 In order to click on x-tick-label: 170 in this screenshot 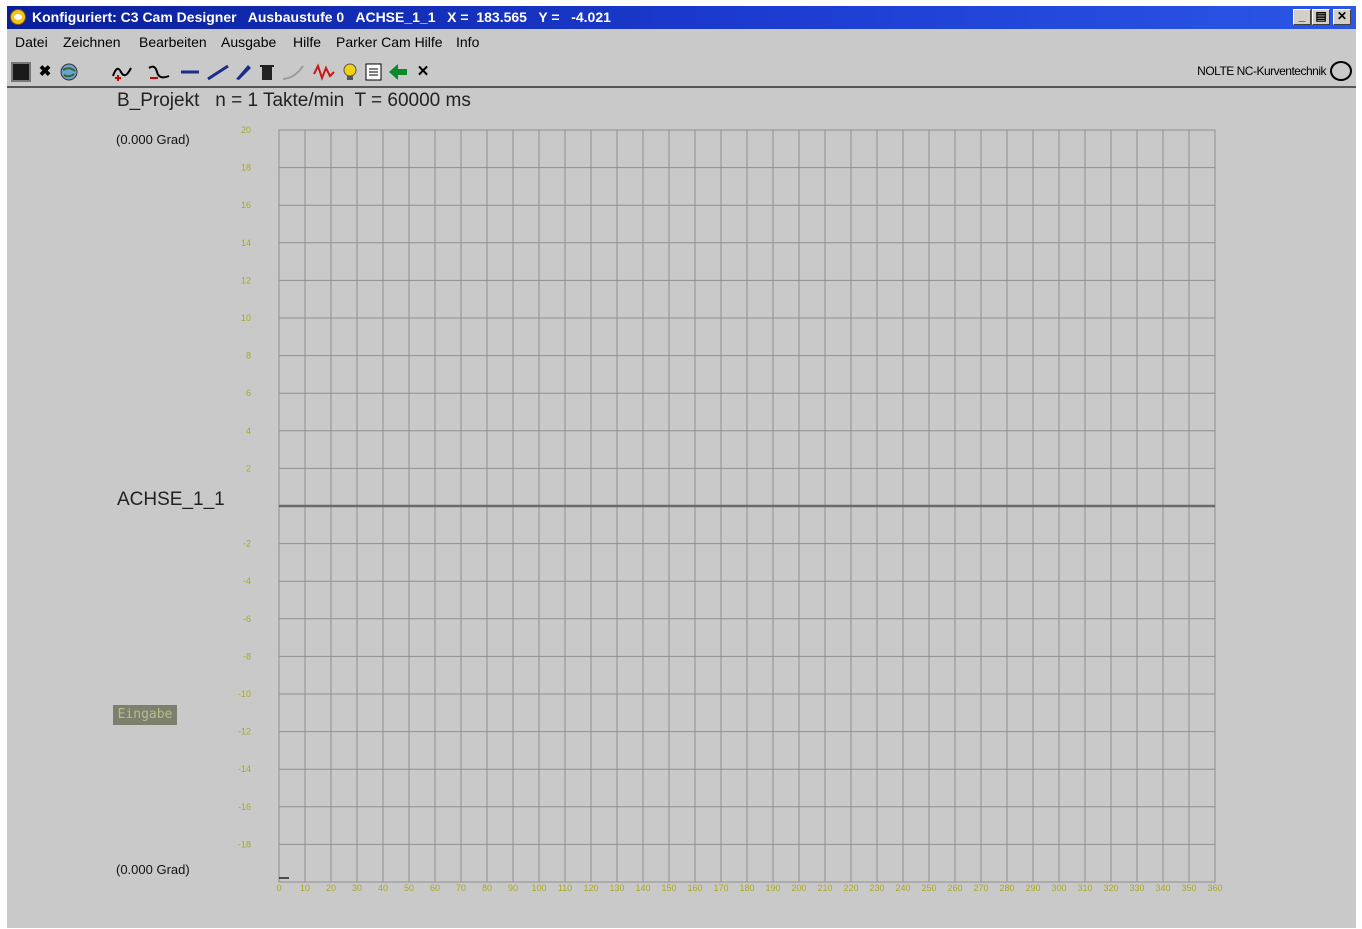, I will do `click(720, 888)`.